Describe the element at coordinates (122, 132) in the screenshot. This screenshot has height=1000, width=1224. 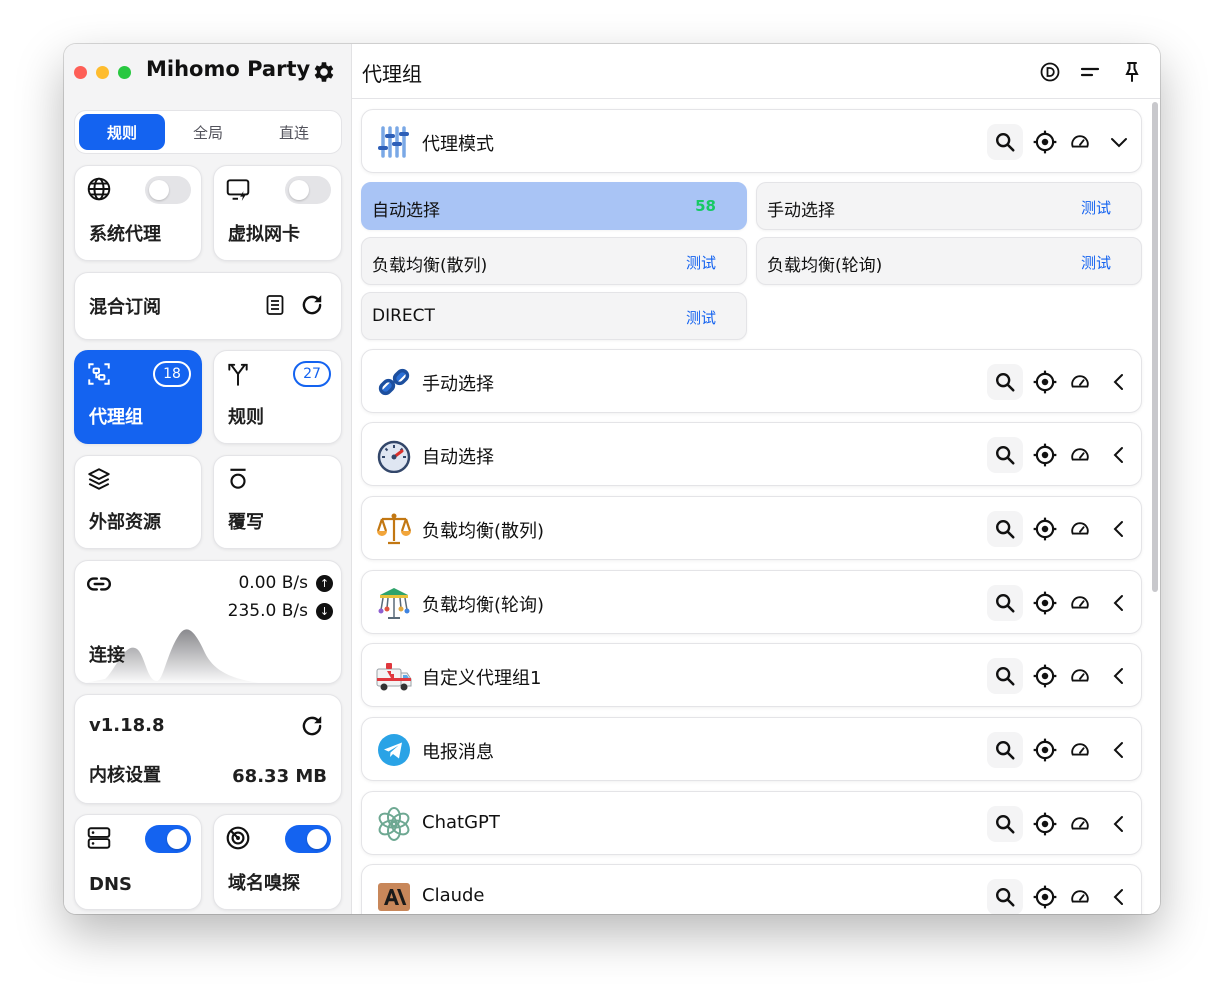
I see `mode-tab-rule: 规则` at that location.